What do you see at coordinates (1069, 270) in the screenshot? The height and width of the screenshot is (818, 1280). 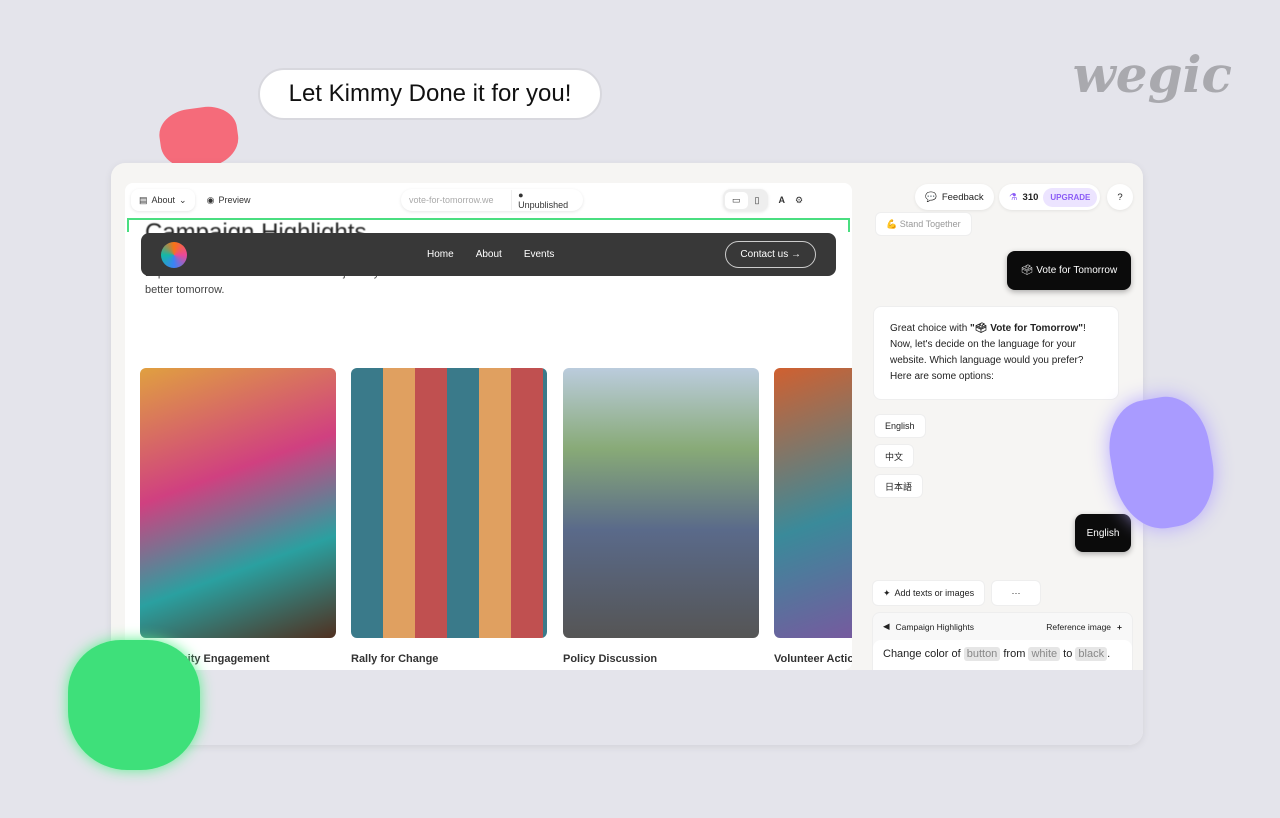 I see `user-message: 🗳 Vote for Tomorrow` at bounding box center [1069, 270].